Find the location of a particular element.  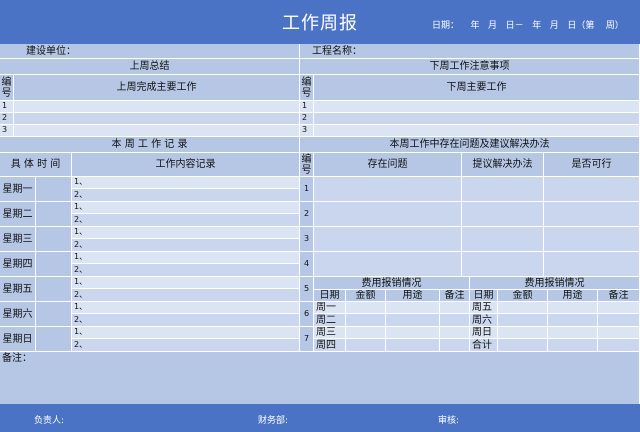

expense-col-date: 日期 is located at coordinates (484, 296).